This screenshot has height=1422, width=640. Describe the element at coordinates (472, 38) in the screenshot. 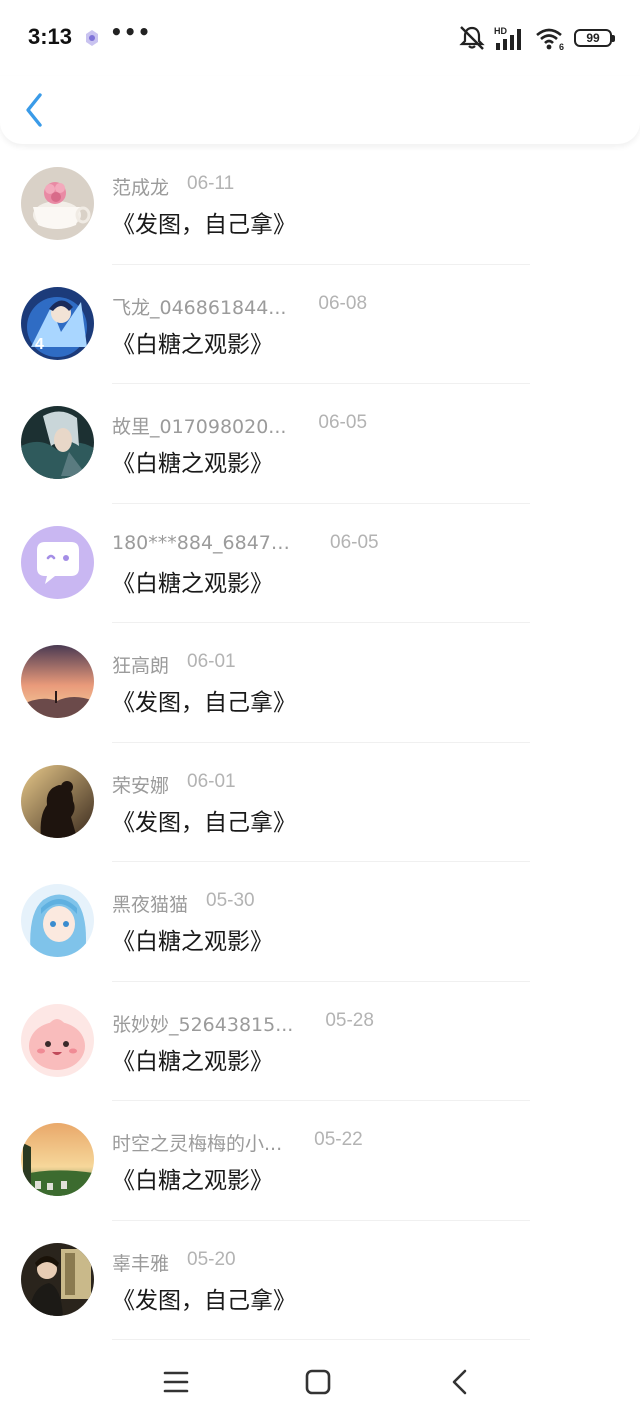

I see `mute-bell-icon` at that location.